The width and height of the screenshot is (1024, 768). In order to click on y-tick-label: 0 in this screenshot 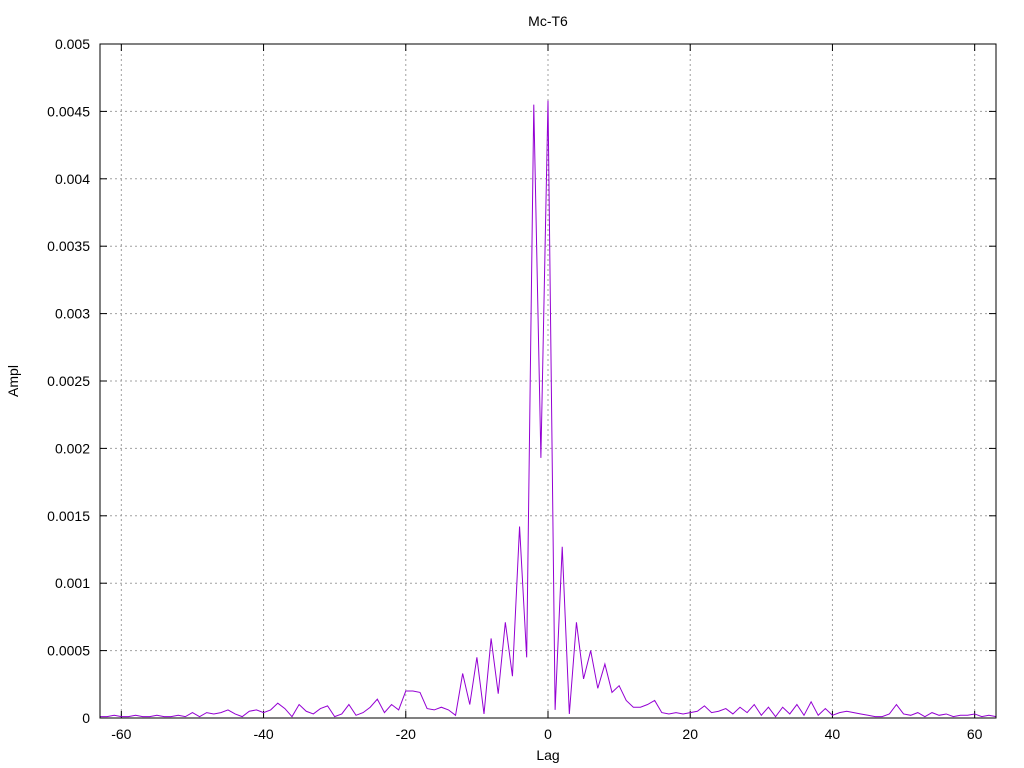, I will do `click(86, 718)`.